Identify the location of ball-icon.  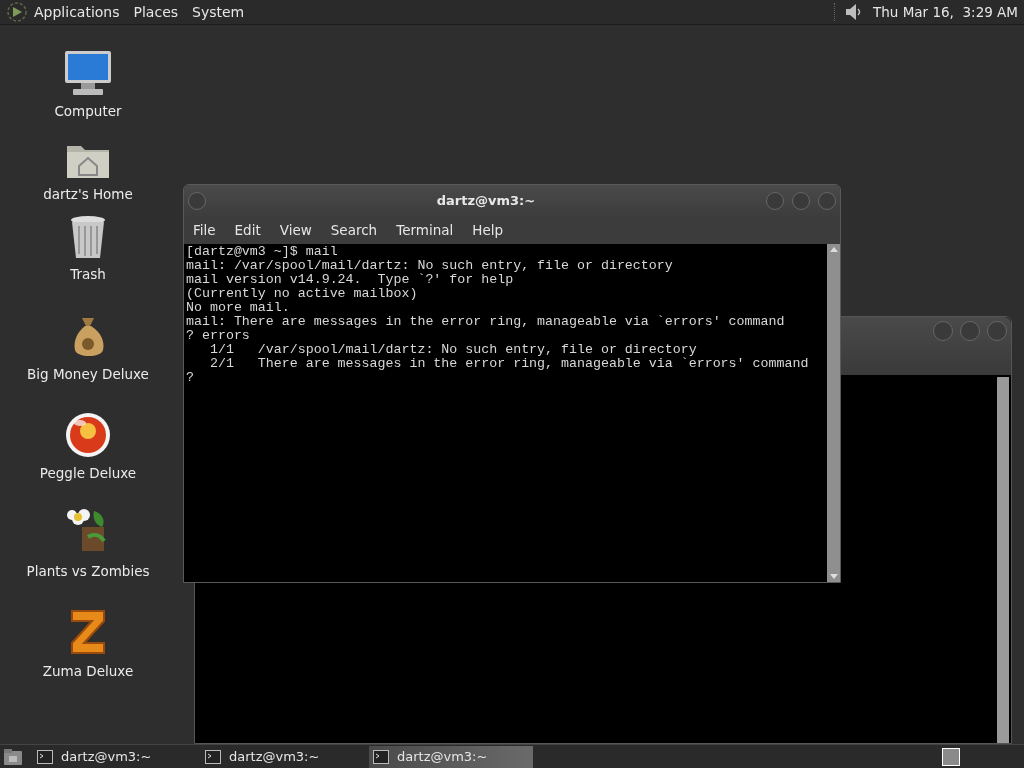
(88, 435).